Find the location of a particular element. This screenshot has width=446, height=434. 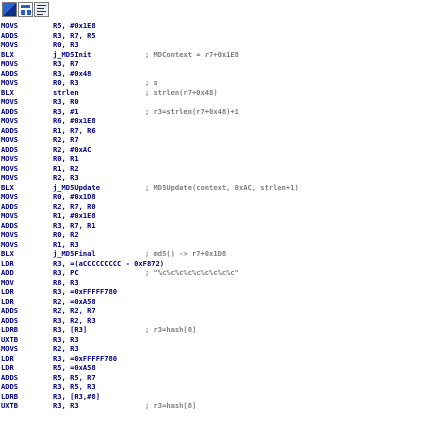

code-line: MOVS R0, #0x1D8 is located at coordinates (223, 197).